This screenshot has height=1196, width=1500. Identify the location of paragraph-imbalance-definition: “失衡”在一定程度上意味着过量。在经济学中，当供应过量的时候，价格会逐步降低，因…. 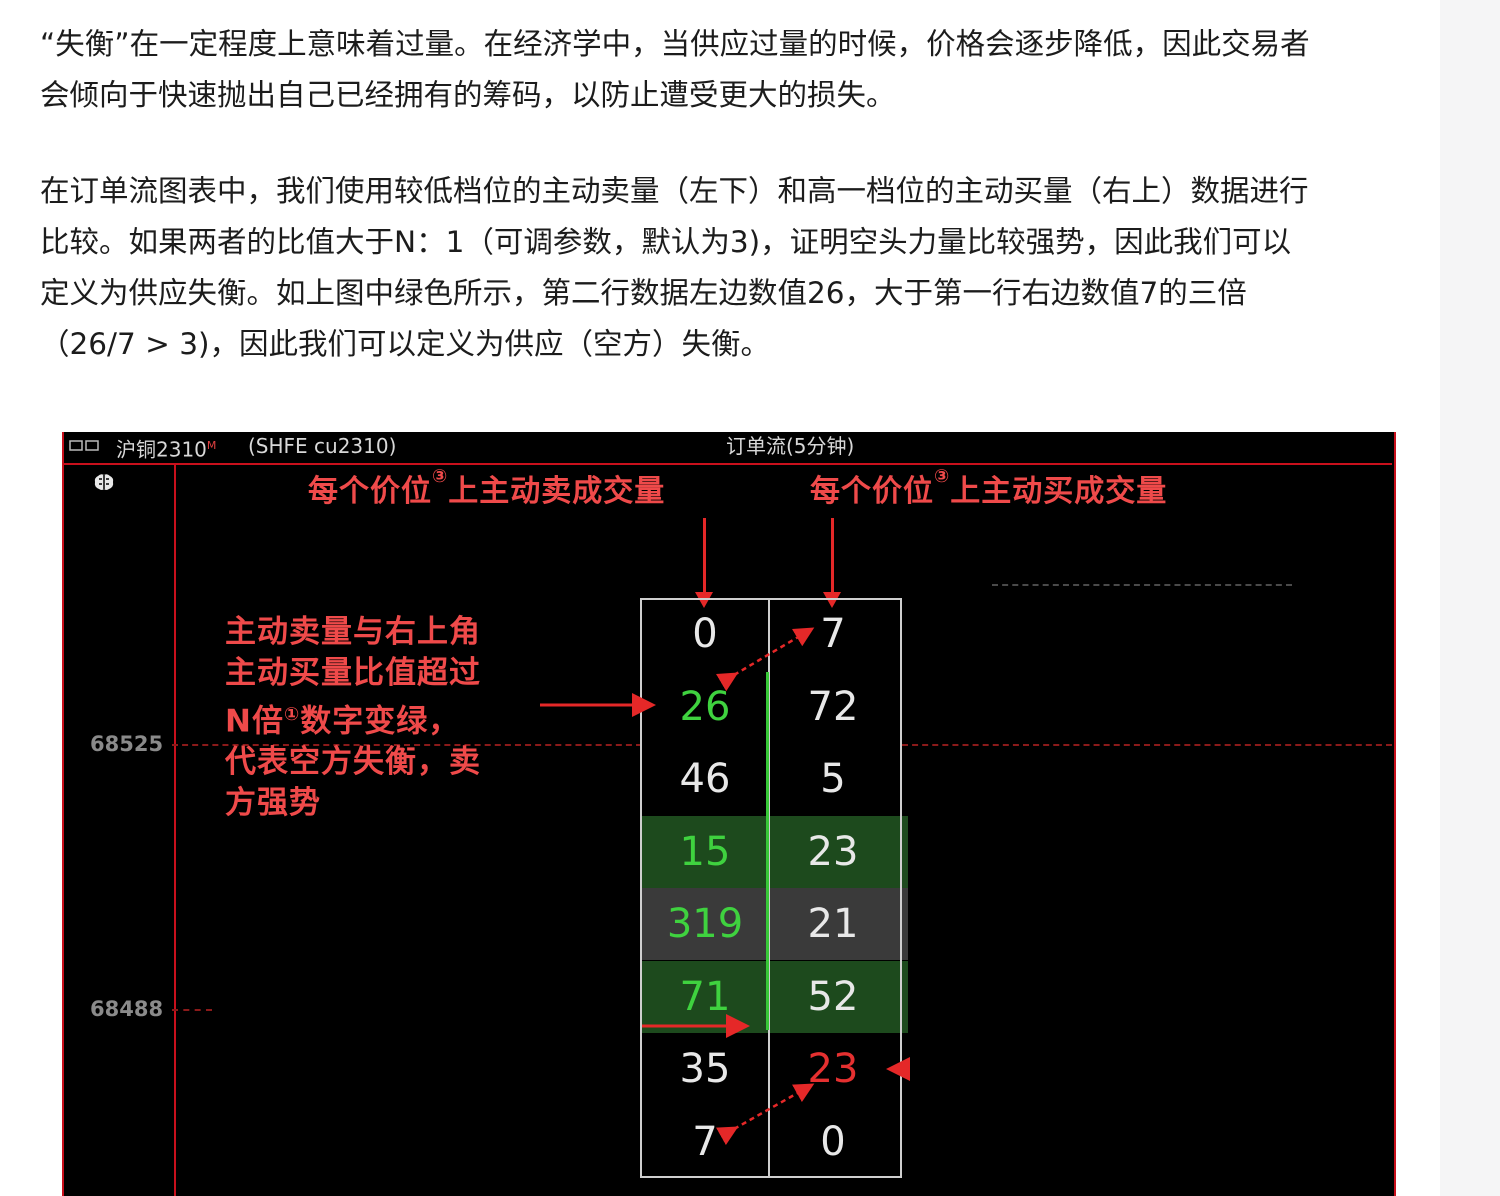
(735, 70).